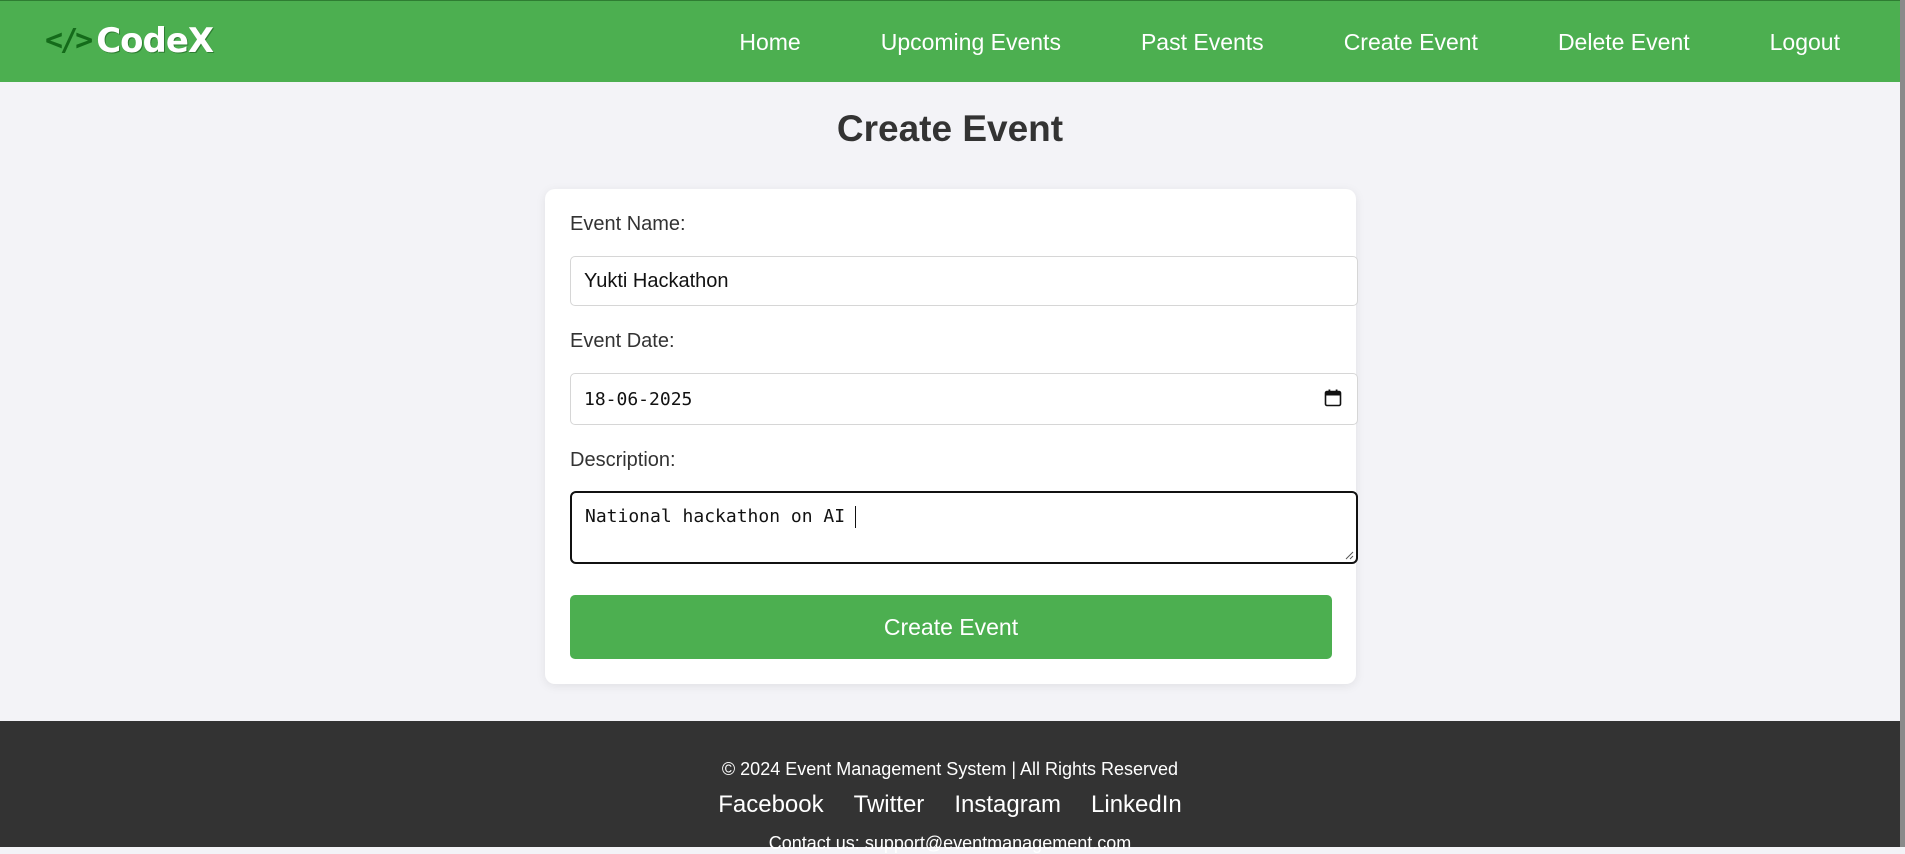 This screenshot has width=1905, height=854. What do you see at coordinates (638, 399) in the screenshot?
I see `event-date-value: 18-06-2025` at bounding box center [638, 399].